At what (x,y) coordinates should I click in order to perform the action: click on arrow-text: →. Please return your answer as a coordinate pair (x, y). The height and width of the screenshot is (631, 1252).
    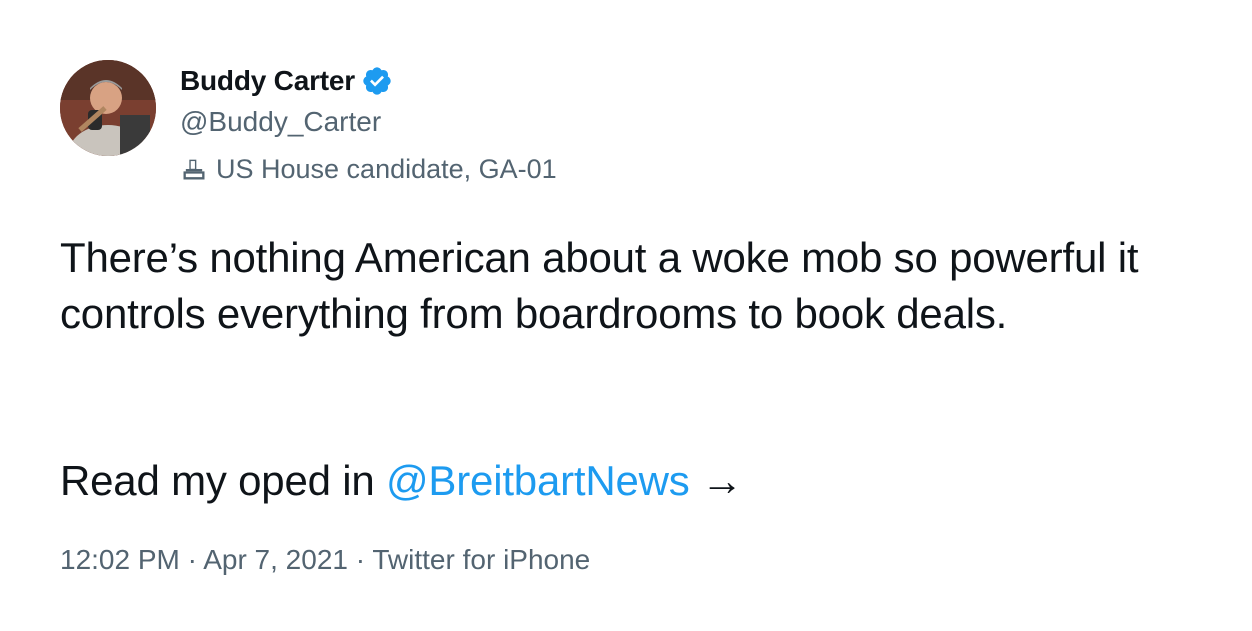
    Looking at the image, I should click on (716, 480).